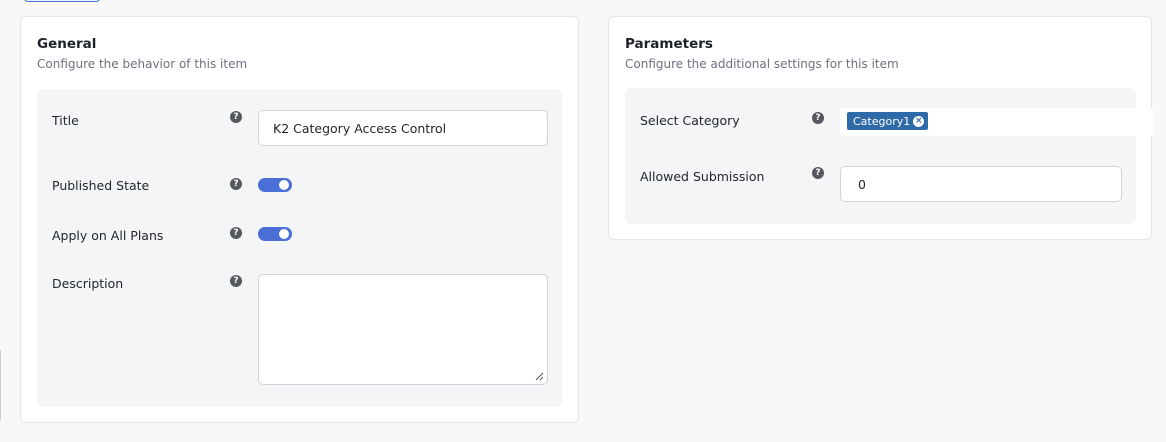  What do you see at coordinates (996, 122) in the screenshot?
I see `category-select-field: Category1 ×` at bounding box center [996, 122].